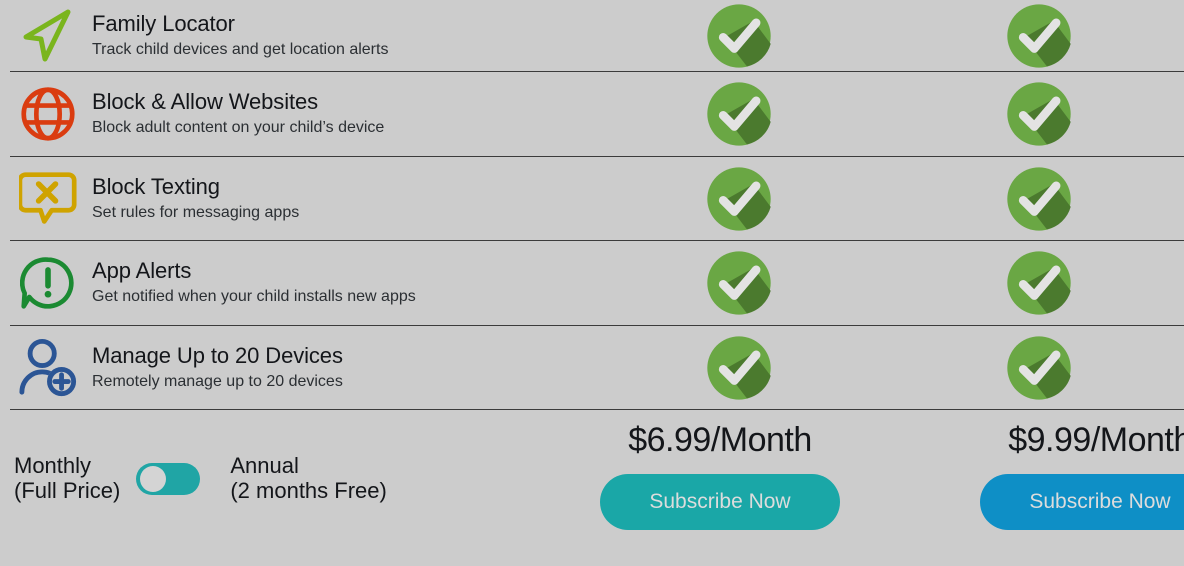 The width and height of the screenshot is (1184, 566). What do you see at coordinates (720, 440) in the screenshot?
I see `plan1-price: $6.99/Month` at bounding box center [720, 440].